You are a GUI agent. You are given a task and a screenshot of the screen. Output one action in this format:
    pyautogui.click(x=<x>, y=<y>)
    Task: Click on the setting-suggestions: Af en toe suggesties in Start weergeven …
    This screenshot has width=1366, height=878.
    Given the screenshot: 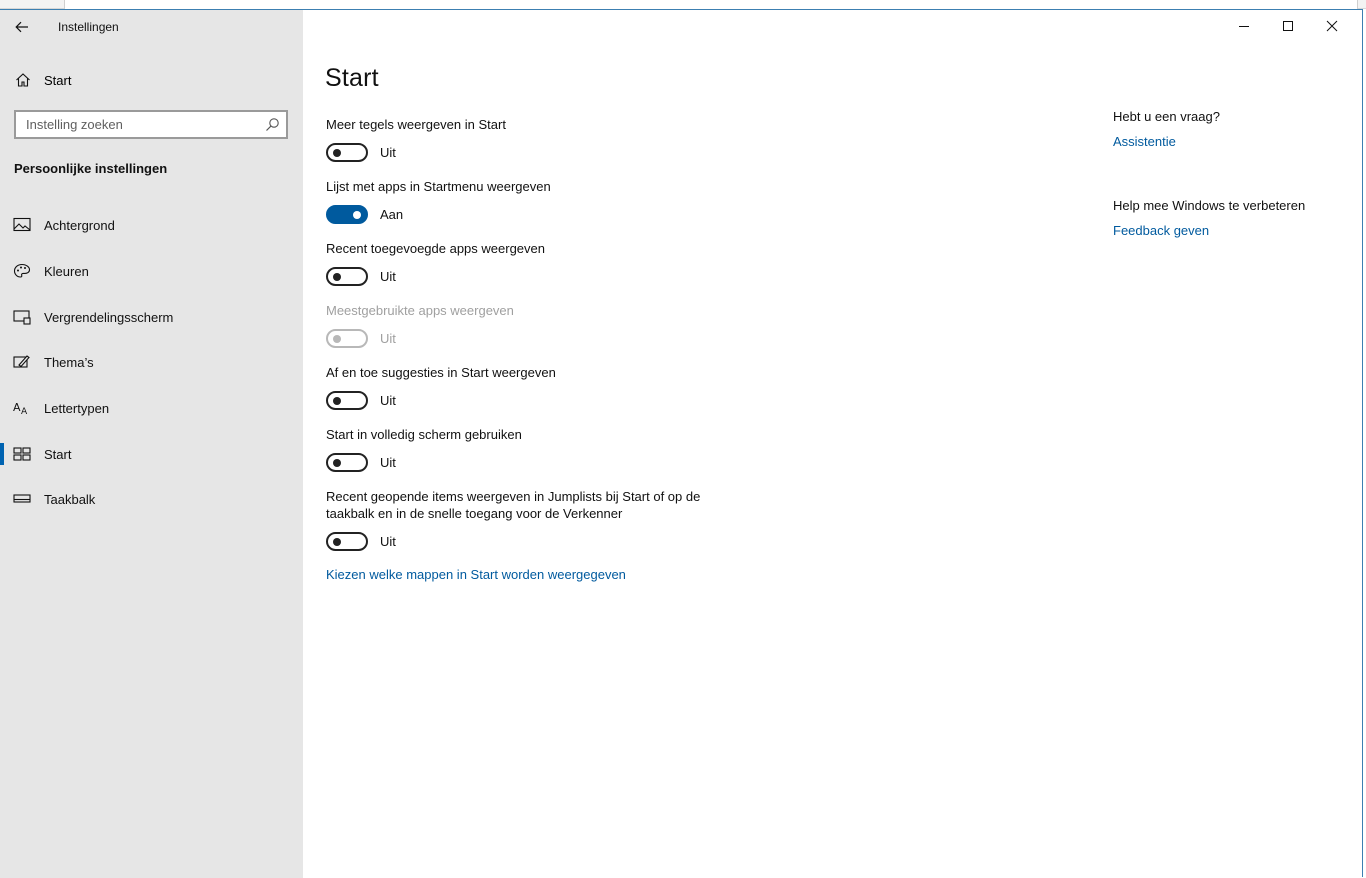 What is the action you would take?
    pyautogui.click(x=536, y=388)
    